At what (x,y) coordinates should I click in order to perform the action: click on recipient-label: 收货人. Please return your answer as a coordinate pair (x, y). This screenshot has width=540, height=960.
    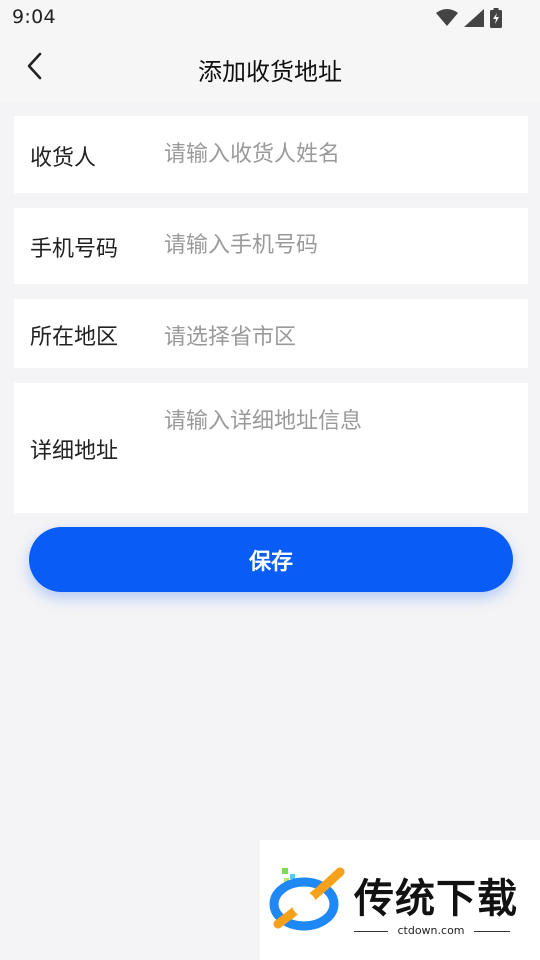
    Looking at the image, I should click on (63, 158).